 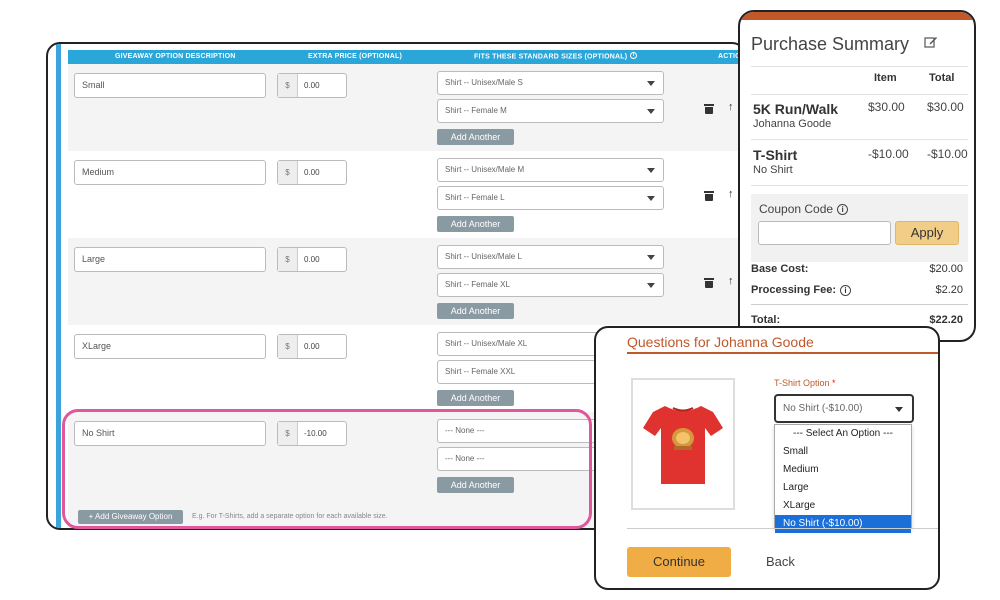 I want to click on coupon-label: Coupon Code i, so click(x=804, y=209).